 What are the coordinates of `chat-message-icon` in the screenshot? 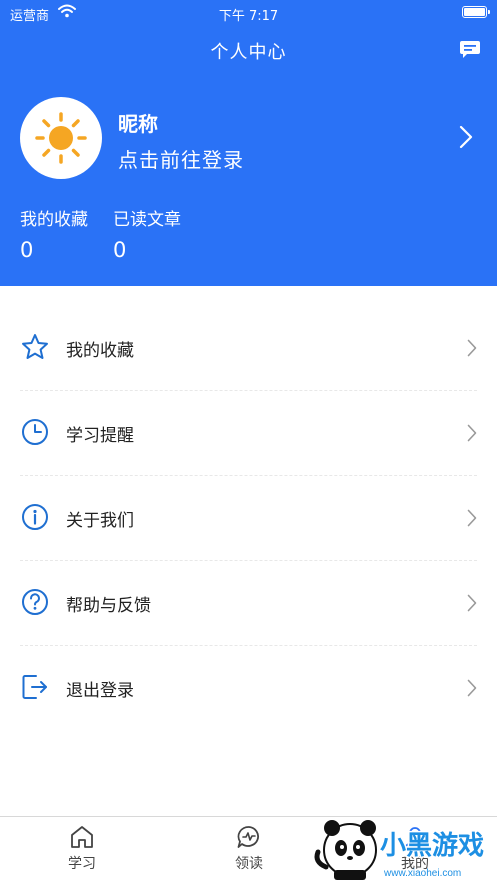 It's located at (470, 50).